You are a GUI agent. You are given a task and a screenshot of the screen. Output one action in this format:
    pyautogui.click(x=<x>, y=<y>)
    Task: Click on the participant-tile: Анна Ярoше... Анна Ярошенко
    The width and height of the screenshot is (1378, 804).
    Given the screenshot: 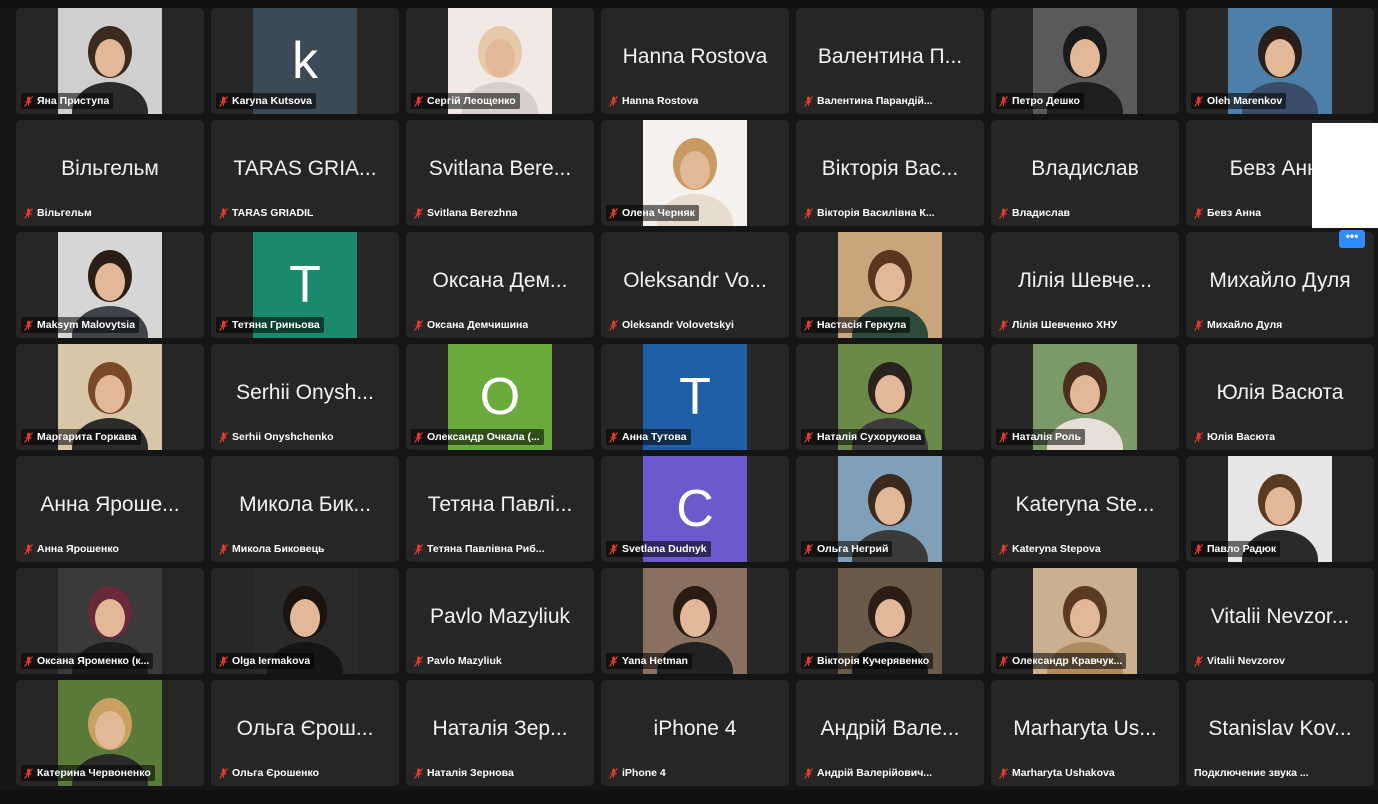 What is the action you would take?
    pyautogui.click(x=110, y=509)
    